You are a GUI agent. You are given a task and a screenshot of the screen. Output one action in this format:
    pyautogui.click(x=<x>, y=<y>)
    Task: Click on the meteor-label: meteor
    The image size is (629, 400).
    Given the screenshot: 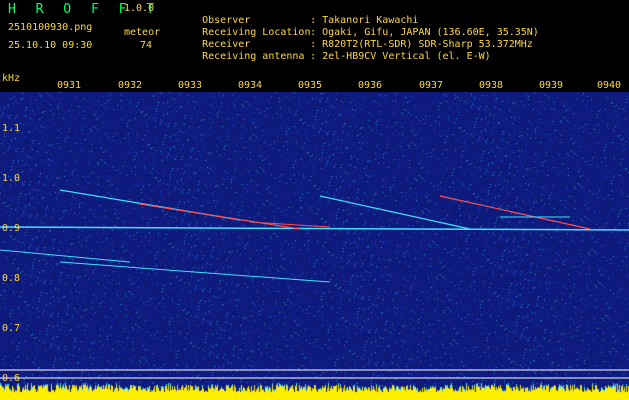 What is the action you would take?
    pyautogui.click(x=142, y=32)
    